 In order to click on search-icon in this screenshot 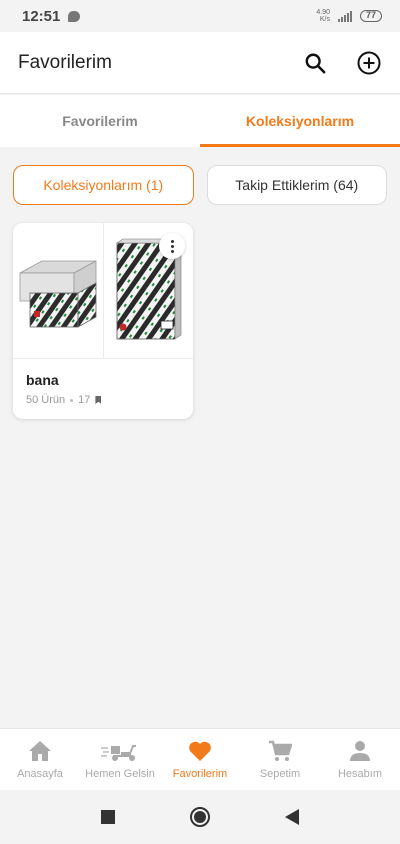, I will do `click(315, 63)`.